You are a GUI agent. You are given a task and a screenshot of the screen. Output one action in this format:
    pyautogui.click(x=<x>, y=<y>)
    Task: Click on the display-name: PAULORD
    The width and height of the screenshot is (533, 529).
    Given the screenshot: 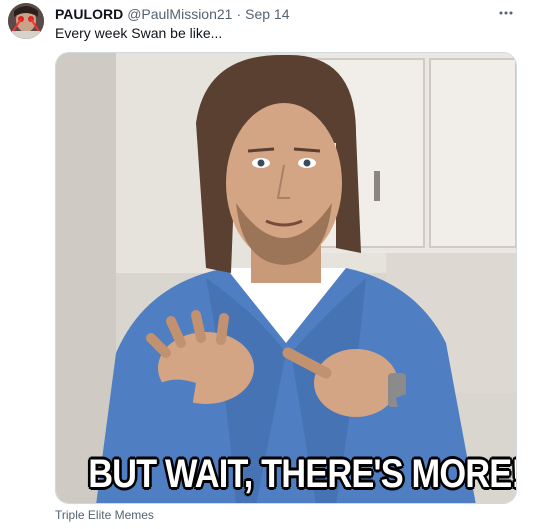 What is the action you would take?
    pyautogui.click(x=89, y=14)
    